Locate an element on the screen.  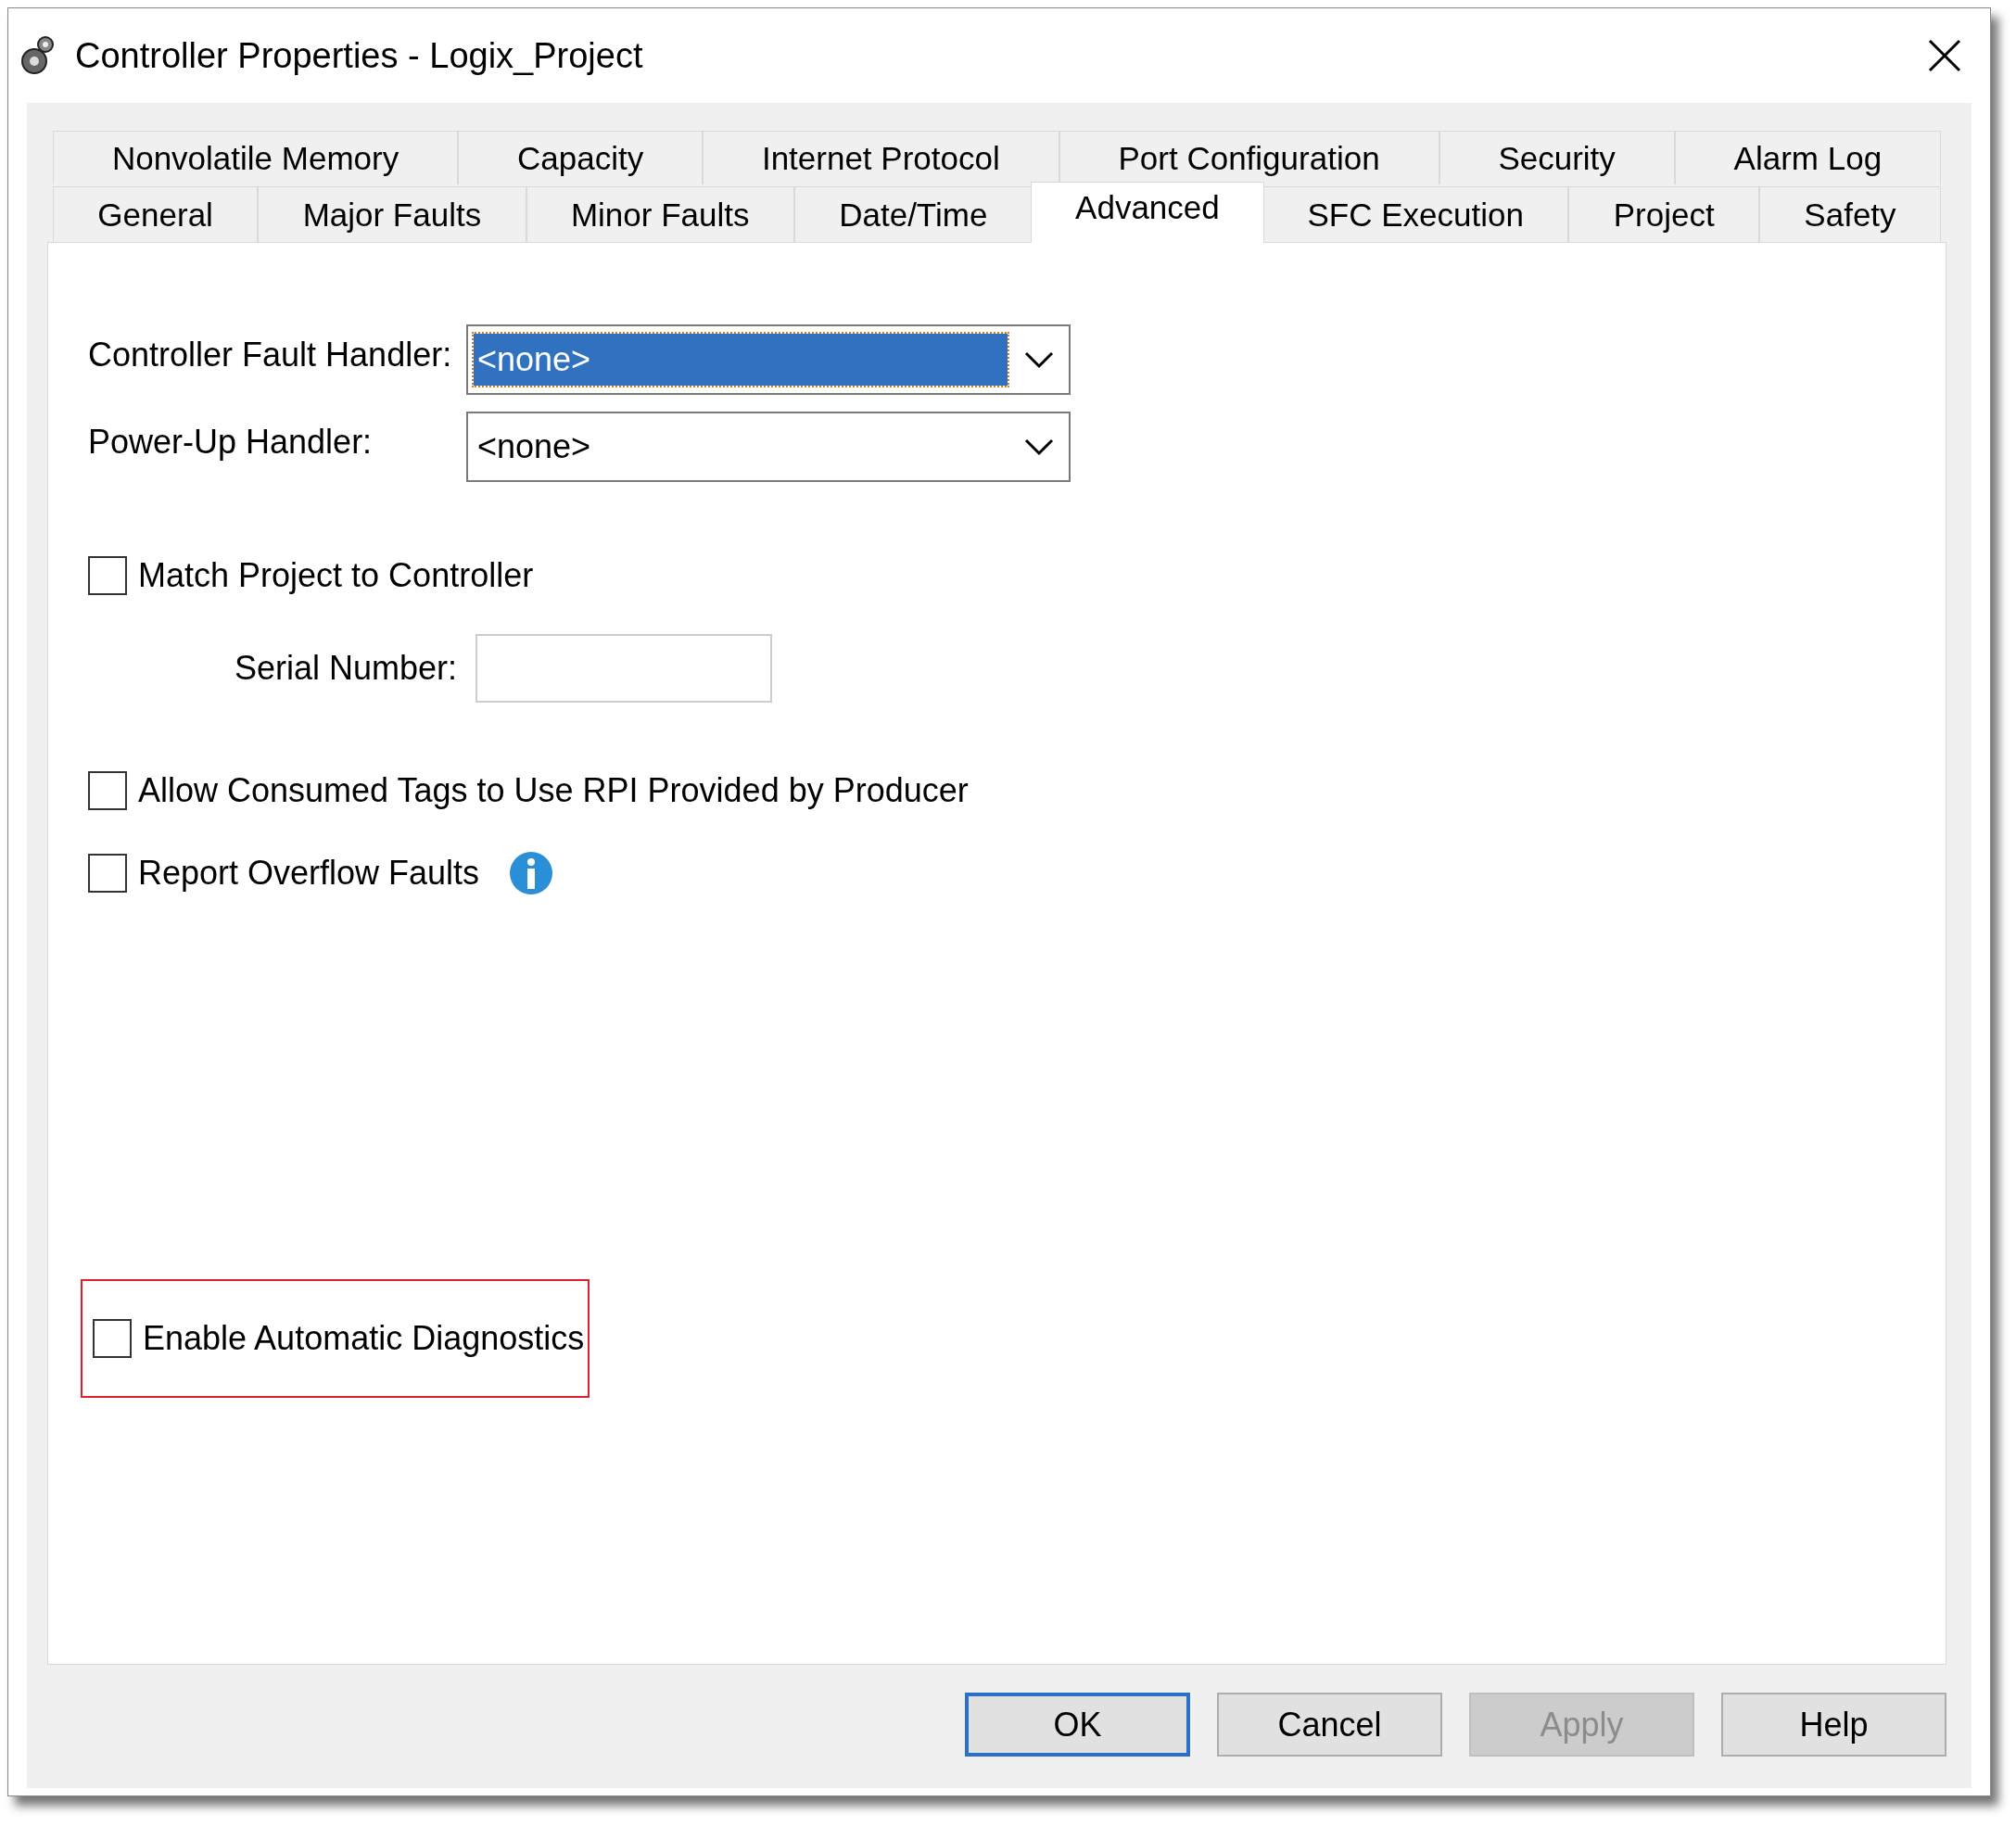
tab: Nonvolatile Memory is located at coordinates (256, 157).